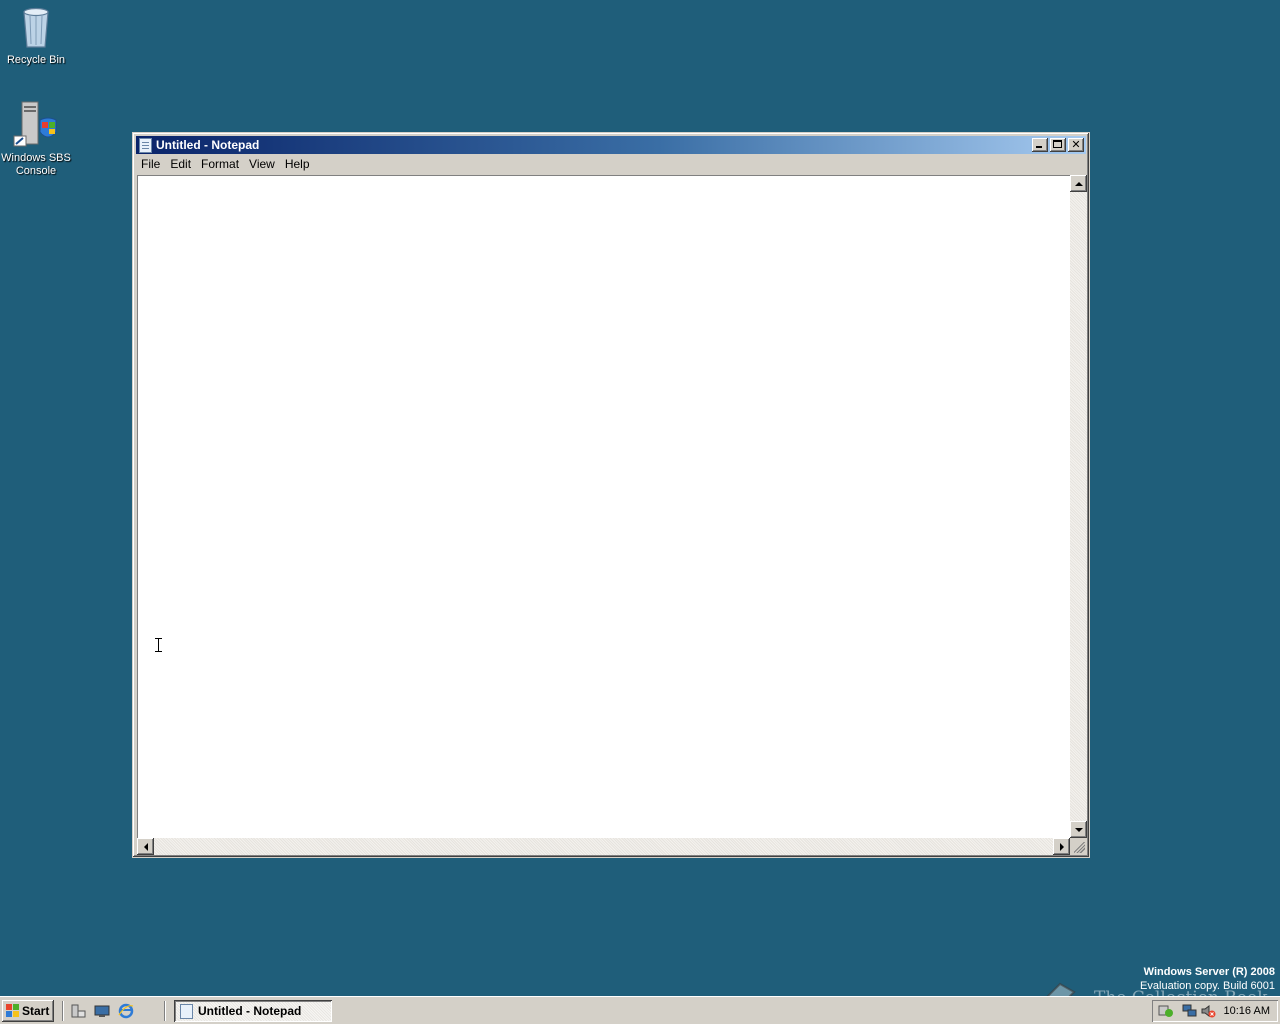 This screenshot has width=1280, height=1024. What do you see at coordinates (150, 164) in the screenshot?
I see `menu-file: File` at bounding box center [150, 164].